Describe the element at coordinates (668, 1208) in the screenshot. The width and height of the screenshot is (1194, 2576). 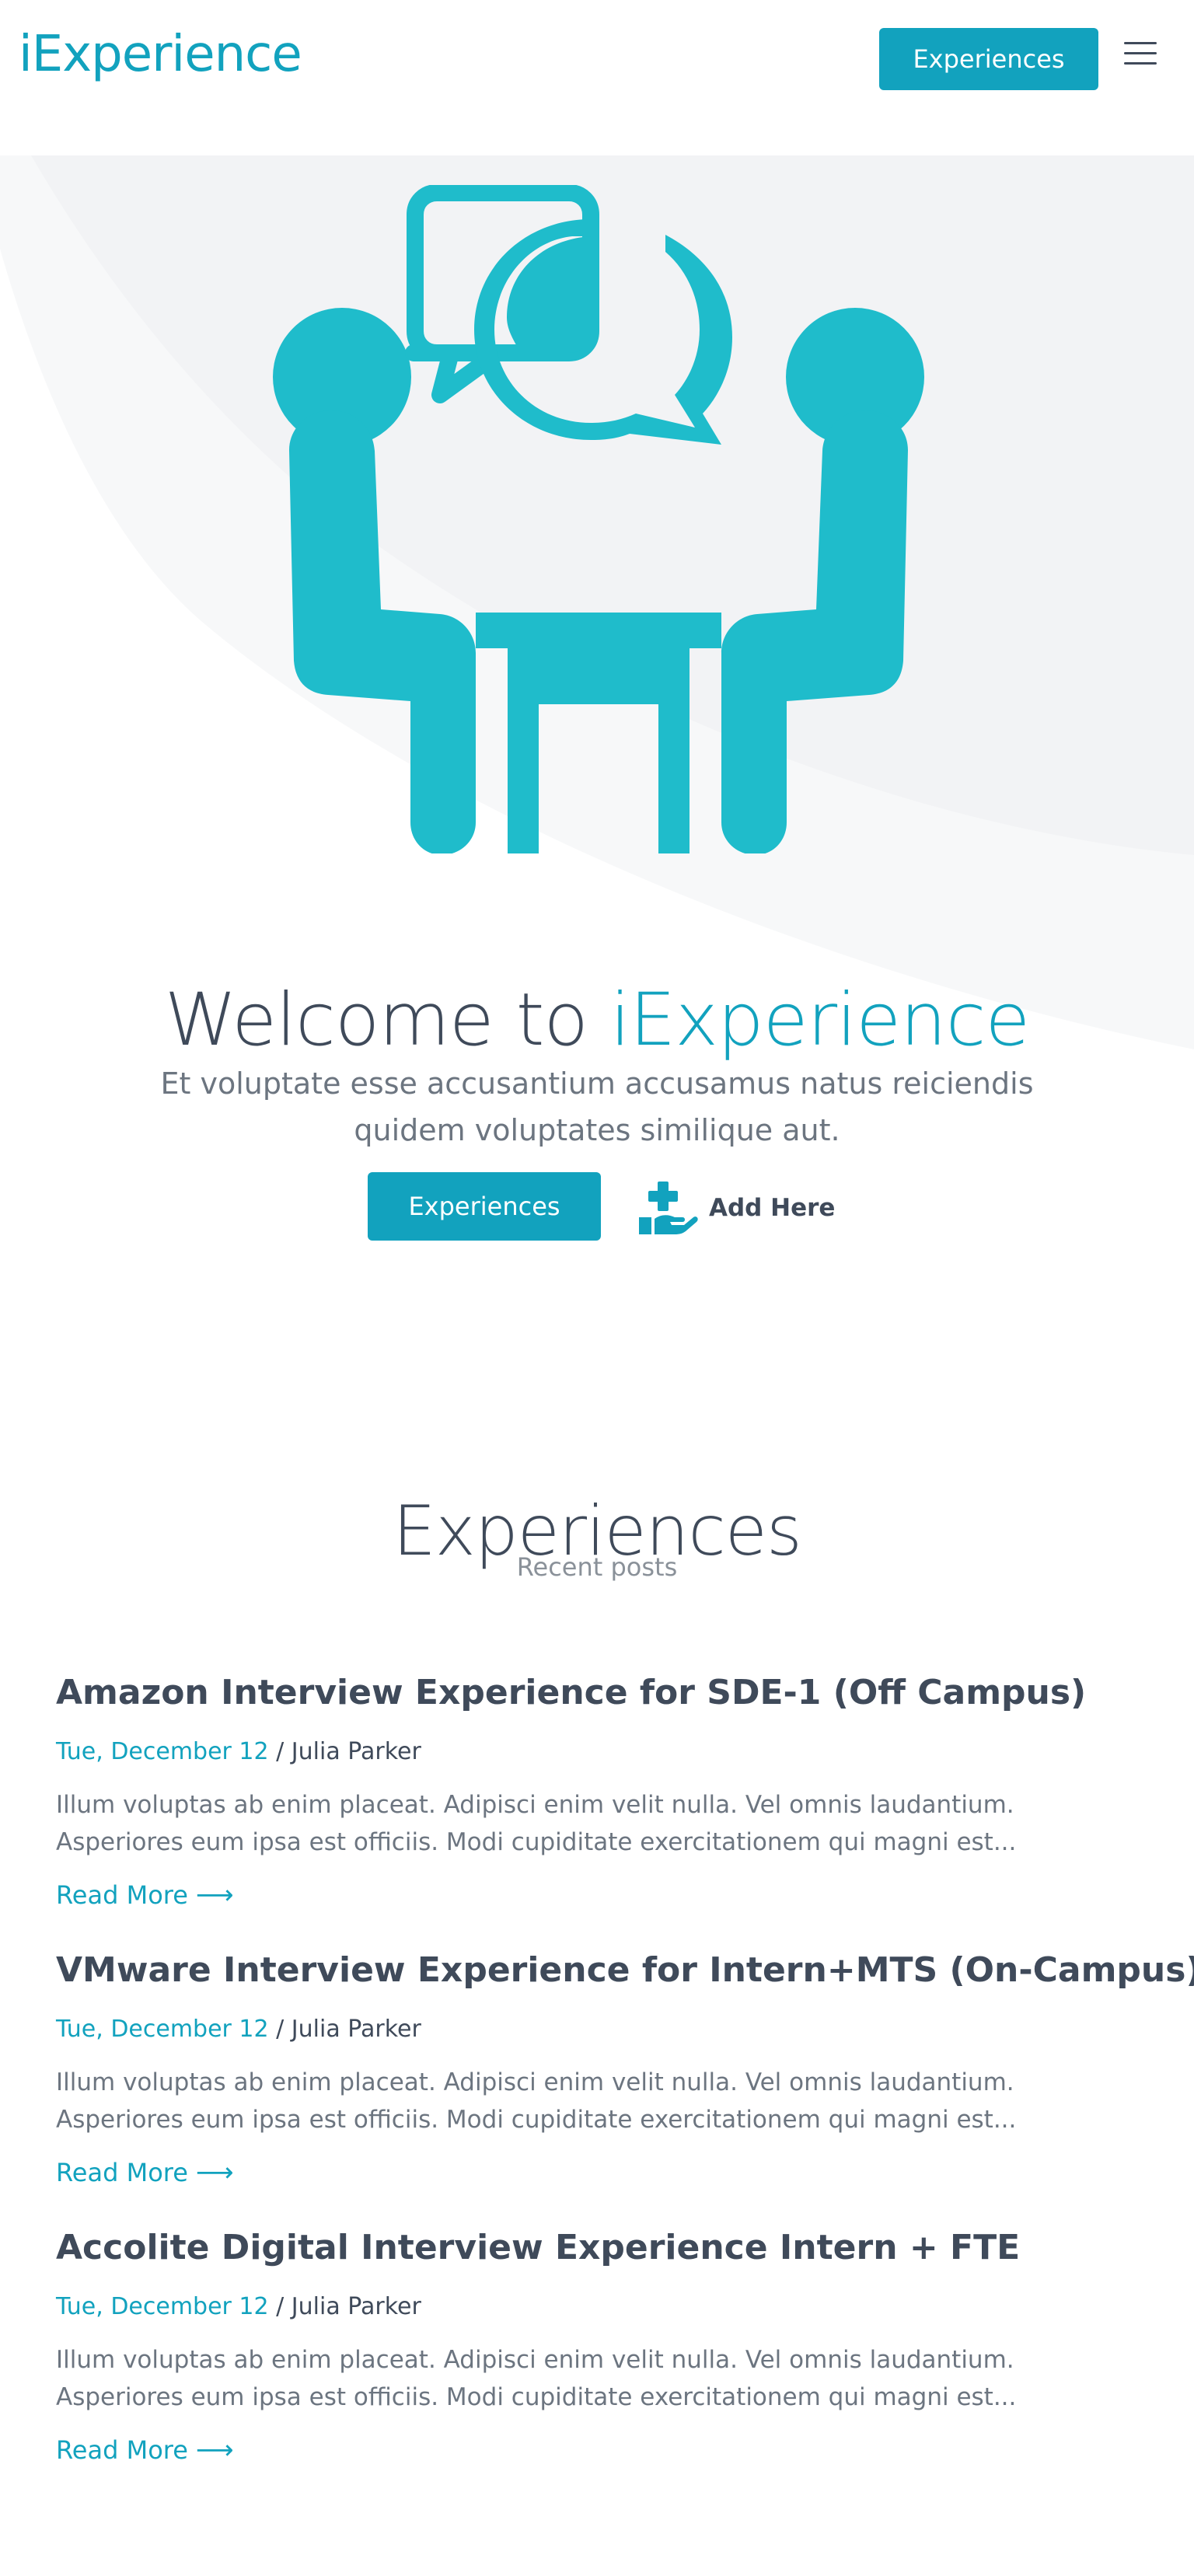
I see `hand-plus-icon` at that location.